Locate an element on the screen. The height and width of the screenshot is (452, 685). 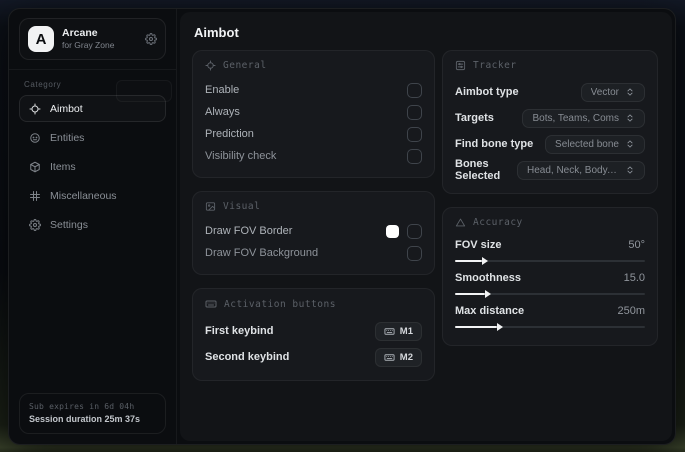
aimbot-type-dropdown: Vector is located at coordinates (612, 92).